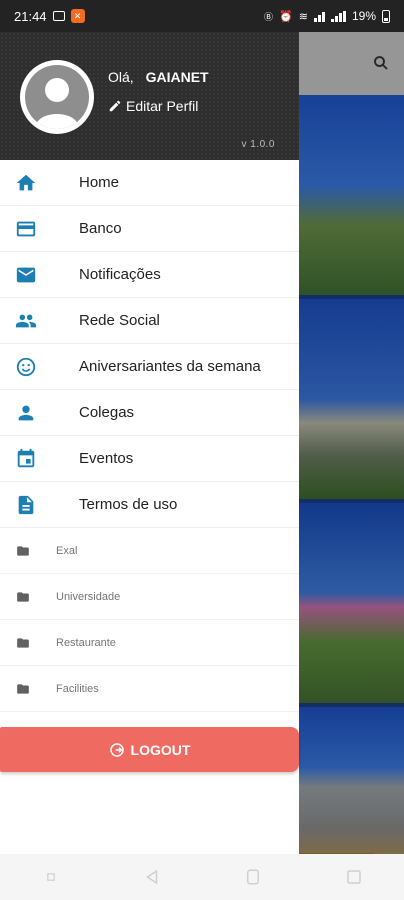  Describe the element at coordinates (149, 229) in the screenshot. I see `menu-item-banco: Banco` at that location.